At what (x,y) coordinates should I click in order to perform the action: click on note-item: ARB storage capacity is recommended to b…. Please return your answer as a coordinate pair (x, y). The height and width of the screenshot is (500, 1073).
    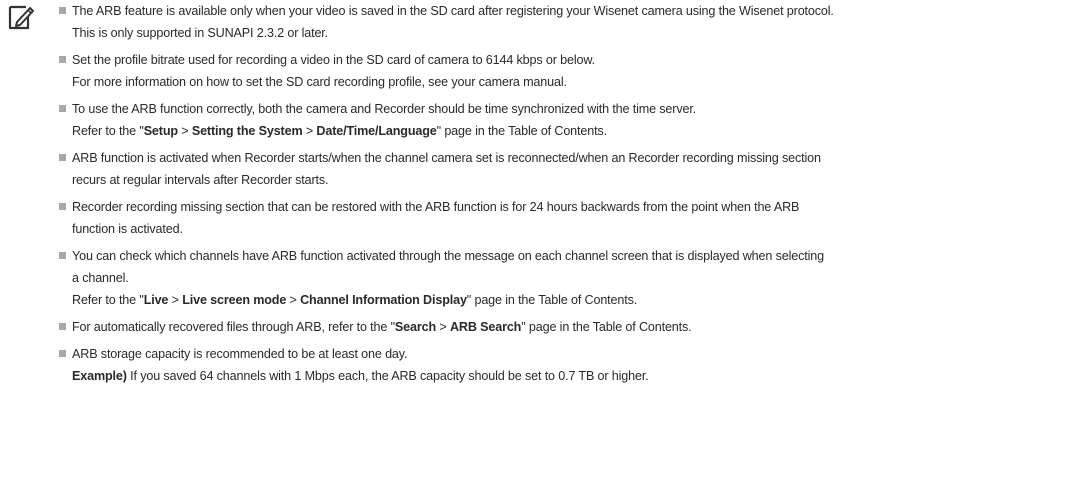
    Looking at the image, I should click on (564, 365).